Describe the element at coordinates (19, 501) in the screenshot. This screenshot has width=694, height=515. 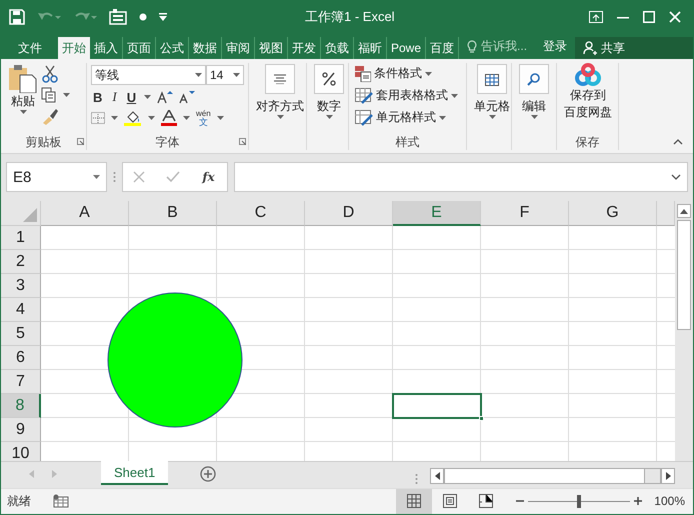
I see `status-text: 就绪` at that location.